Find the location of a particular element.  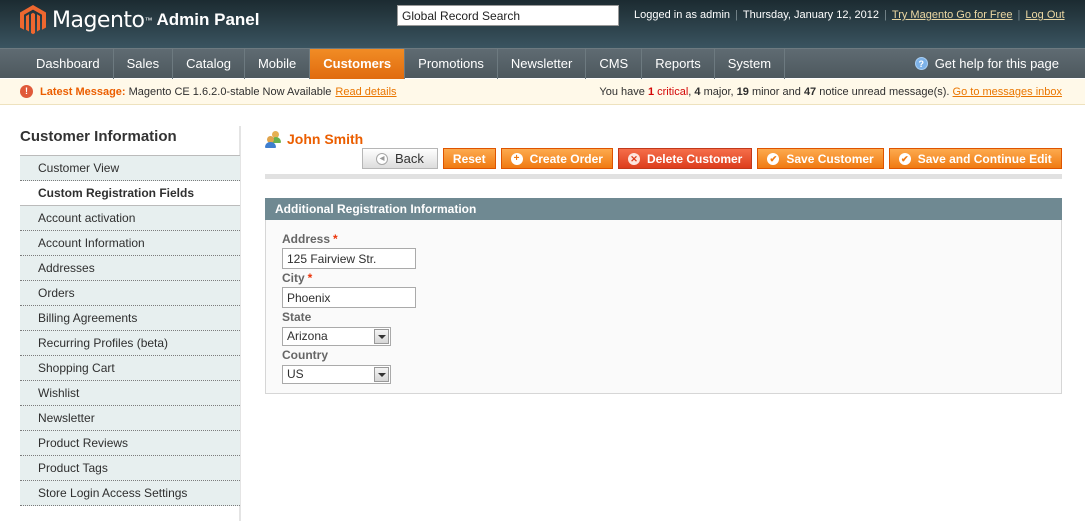

sidebar-item-addresses: Addresses is located at coordinates (130, 268).